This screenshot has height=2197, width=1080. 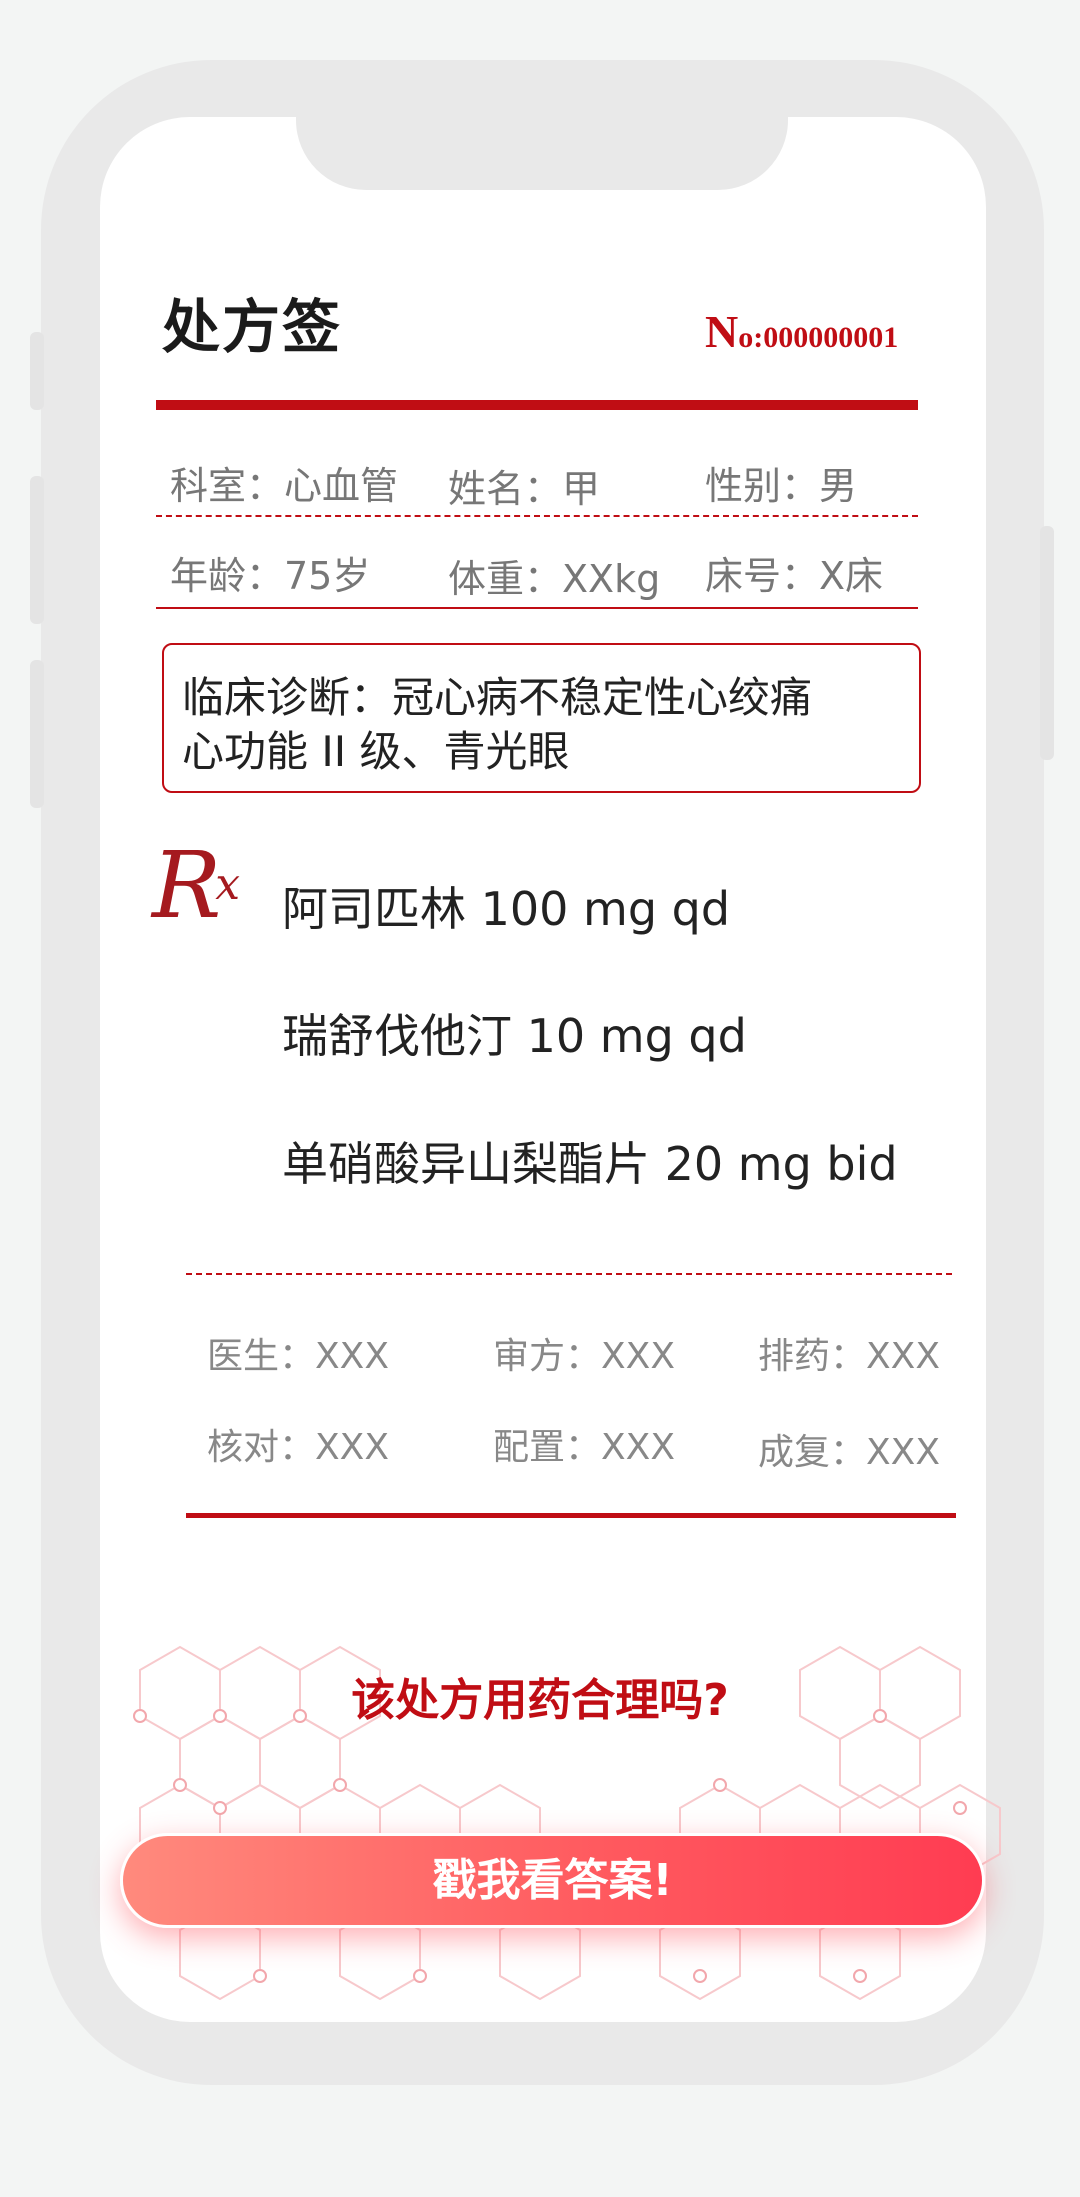 What do you see at coordinates (261, 1447) in the screenshot?
I see `check-label: 核对：` at bounding box center [261, 1447].